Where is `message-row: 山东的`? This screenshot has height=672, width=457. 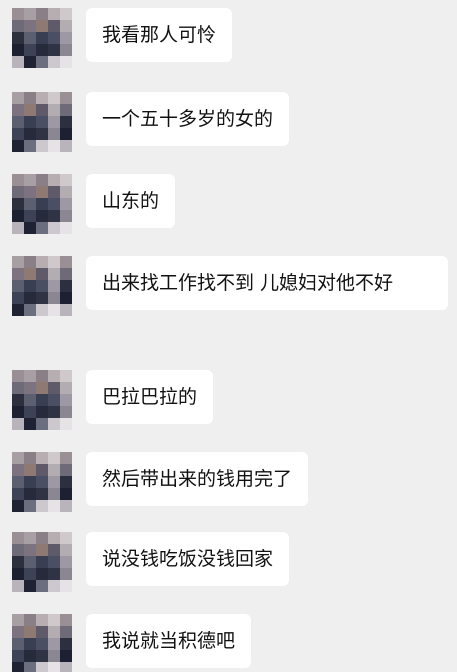
message-row: 山东的 is located at coordinates (94, 204).